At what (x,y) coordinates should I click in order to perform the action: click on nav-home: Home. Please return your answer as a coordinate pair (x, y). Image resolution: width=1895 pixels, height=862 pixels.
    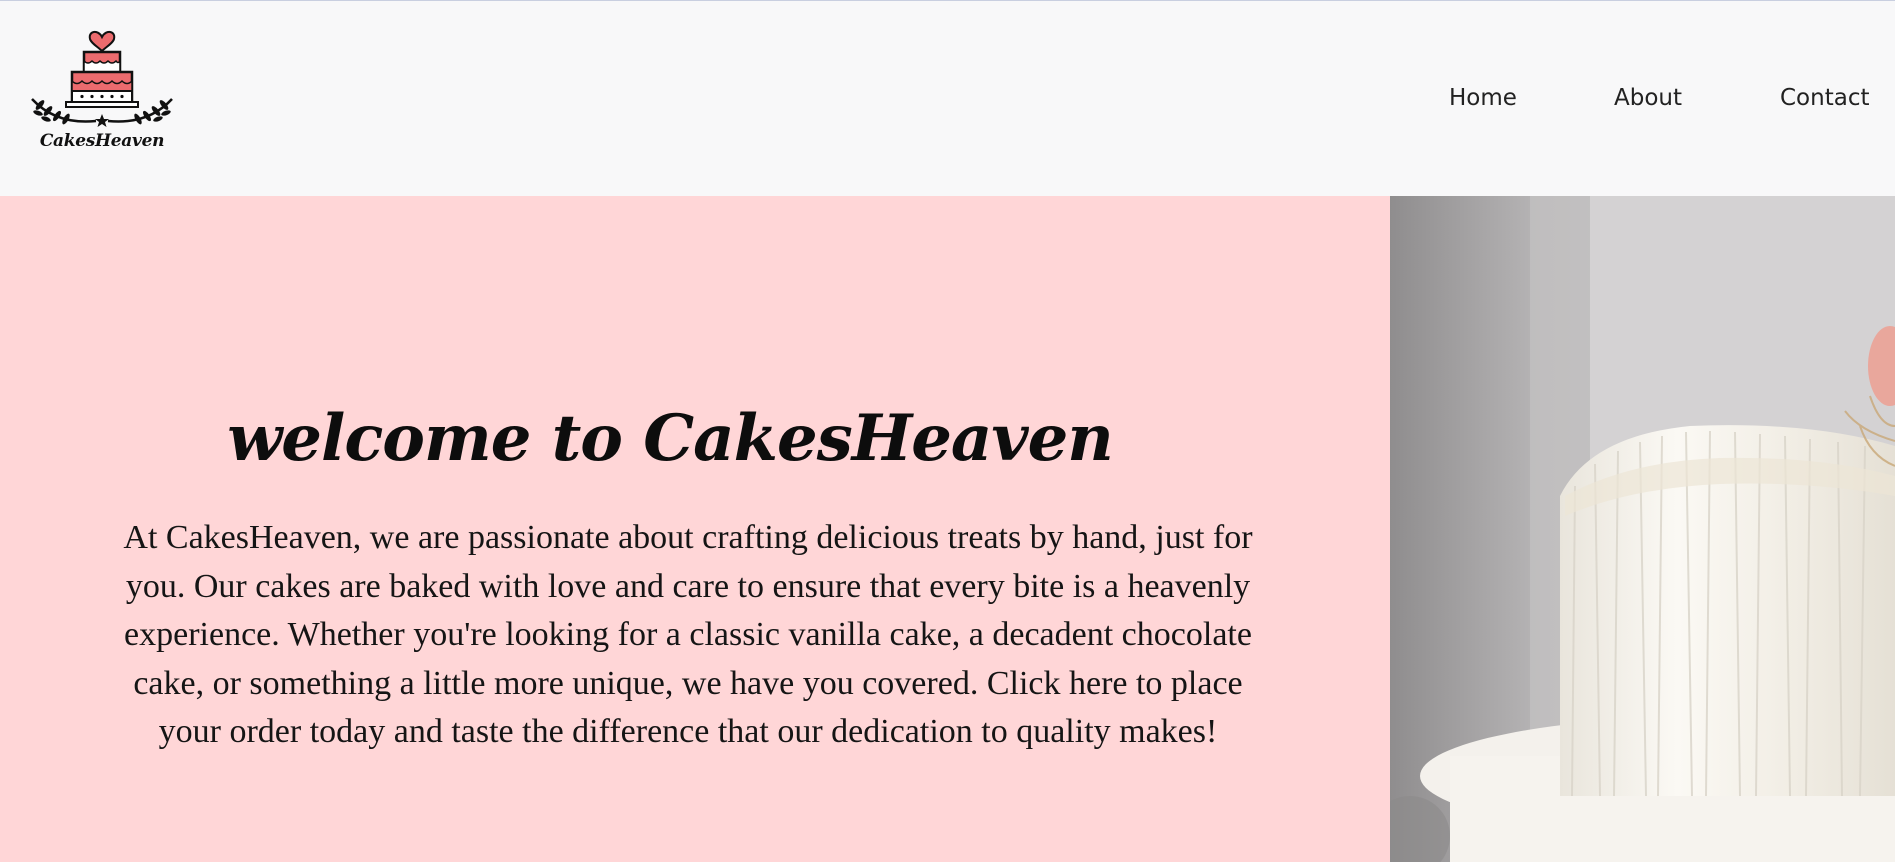
    Looking at the image, I should click on (1483, 98).